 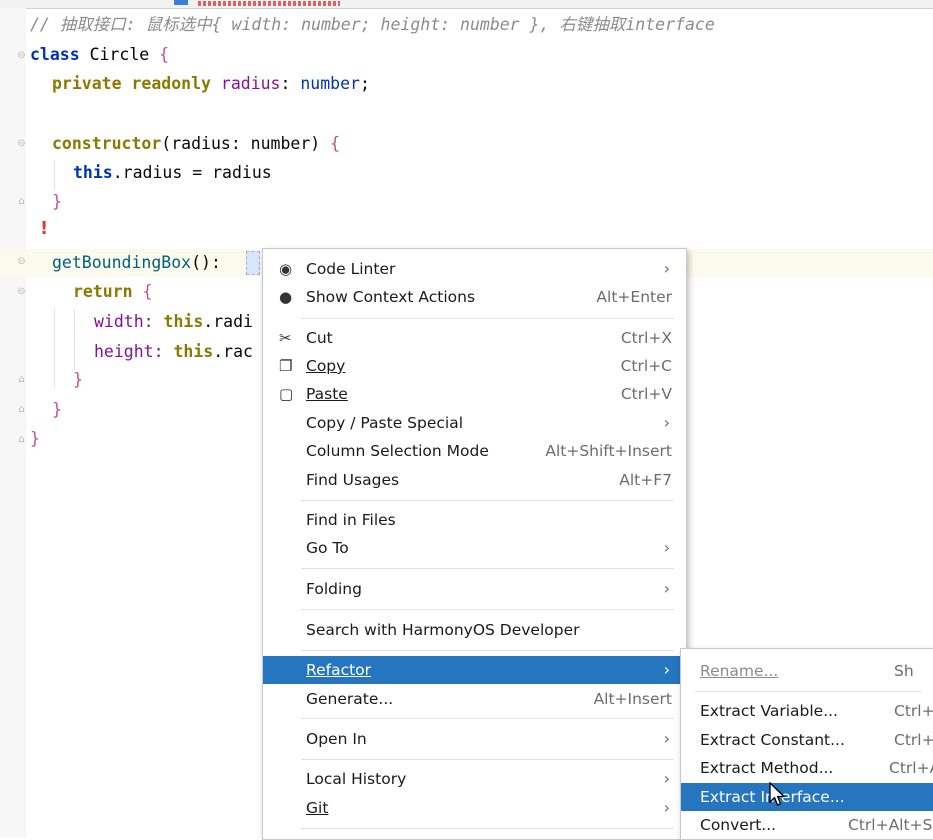 I want to click on code-line-3: private readonly radius: number;, so click(x=211, y=84).